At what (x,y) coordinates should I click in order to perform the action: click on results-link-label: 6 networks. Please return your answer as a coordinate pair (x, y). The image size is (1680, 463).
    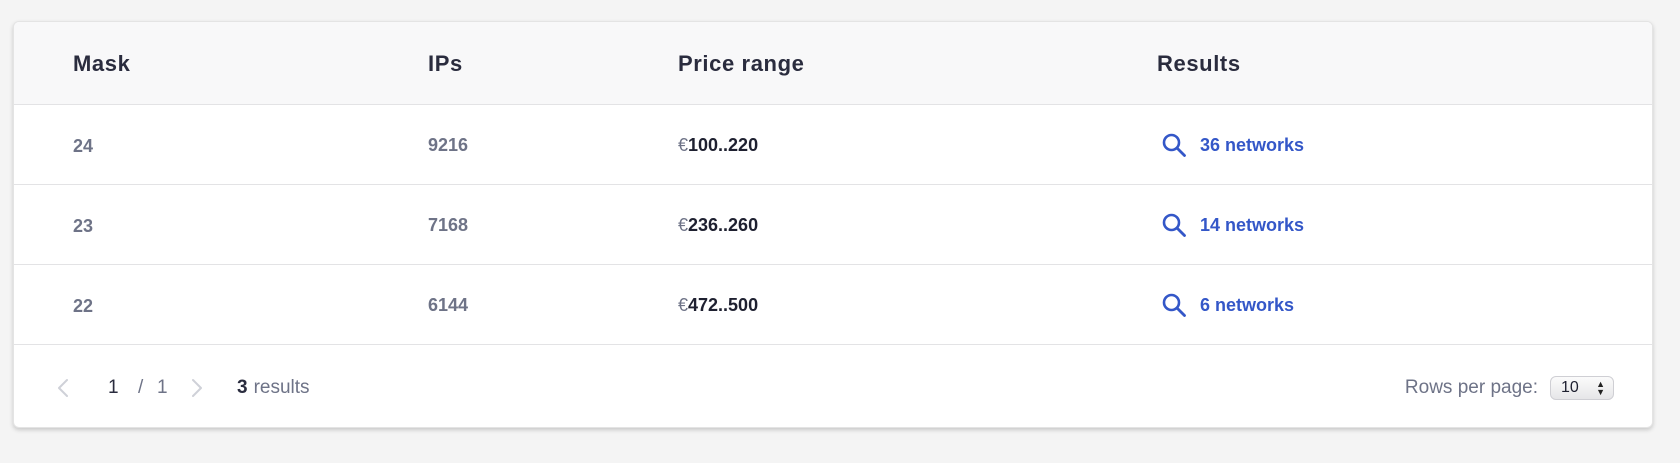
    Looking at the image, I should click on (1247, 305).